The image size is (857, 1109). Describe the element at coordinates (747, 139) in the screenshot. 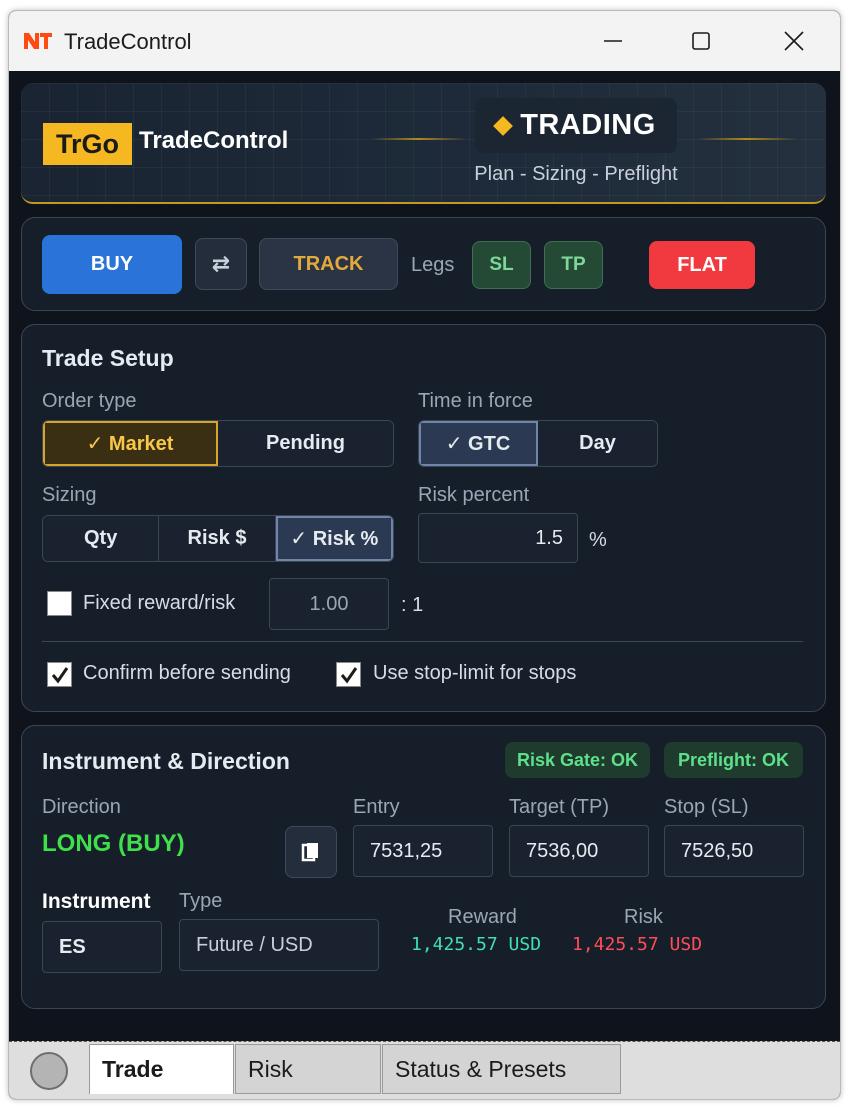

I see `banner-divider-right` at that location.